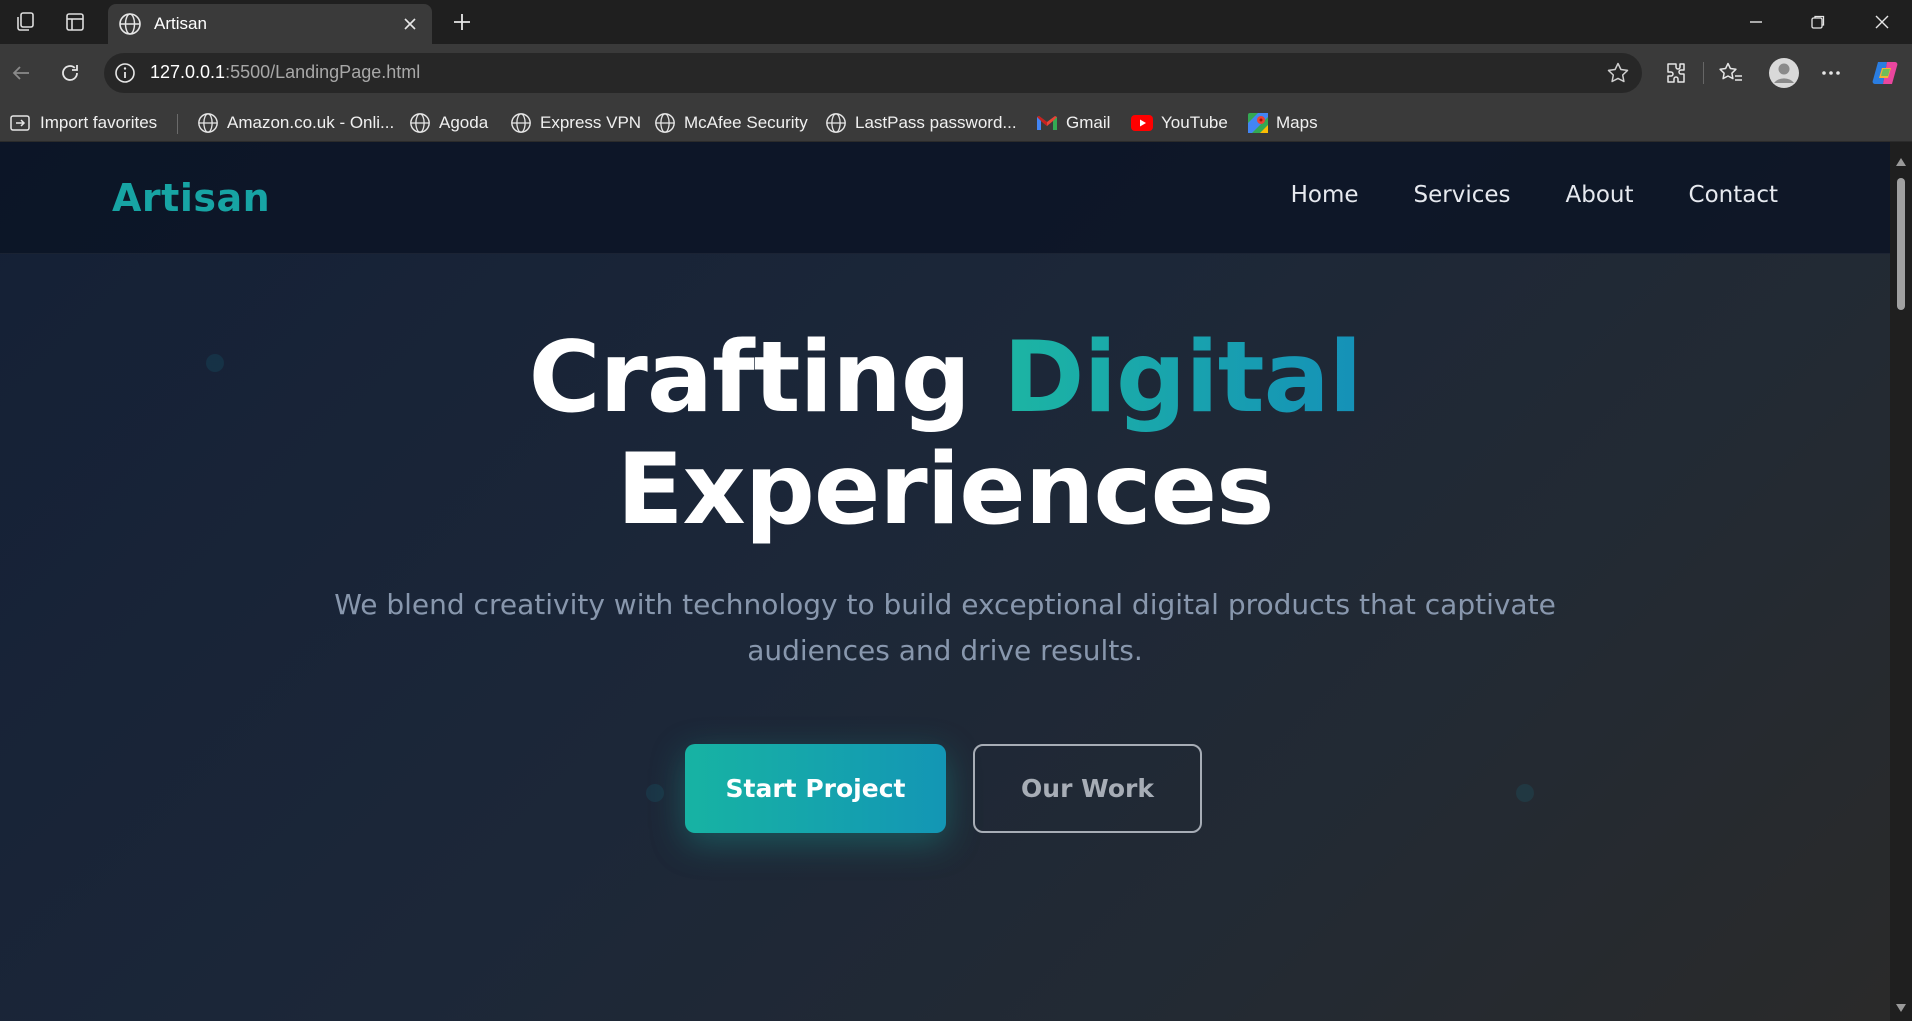  Describe the element at coordinates (1142, 123) in the screenshot. I see `youtube-icon` at that location.